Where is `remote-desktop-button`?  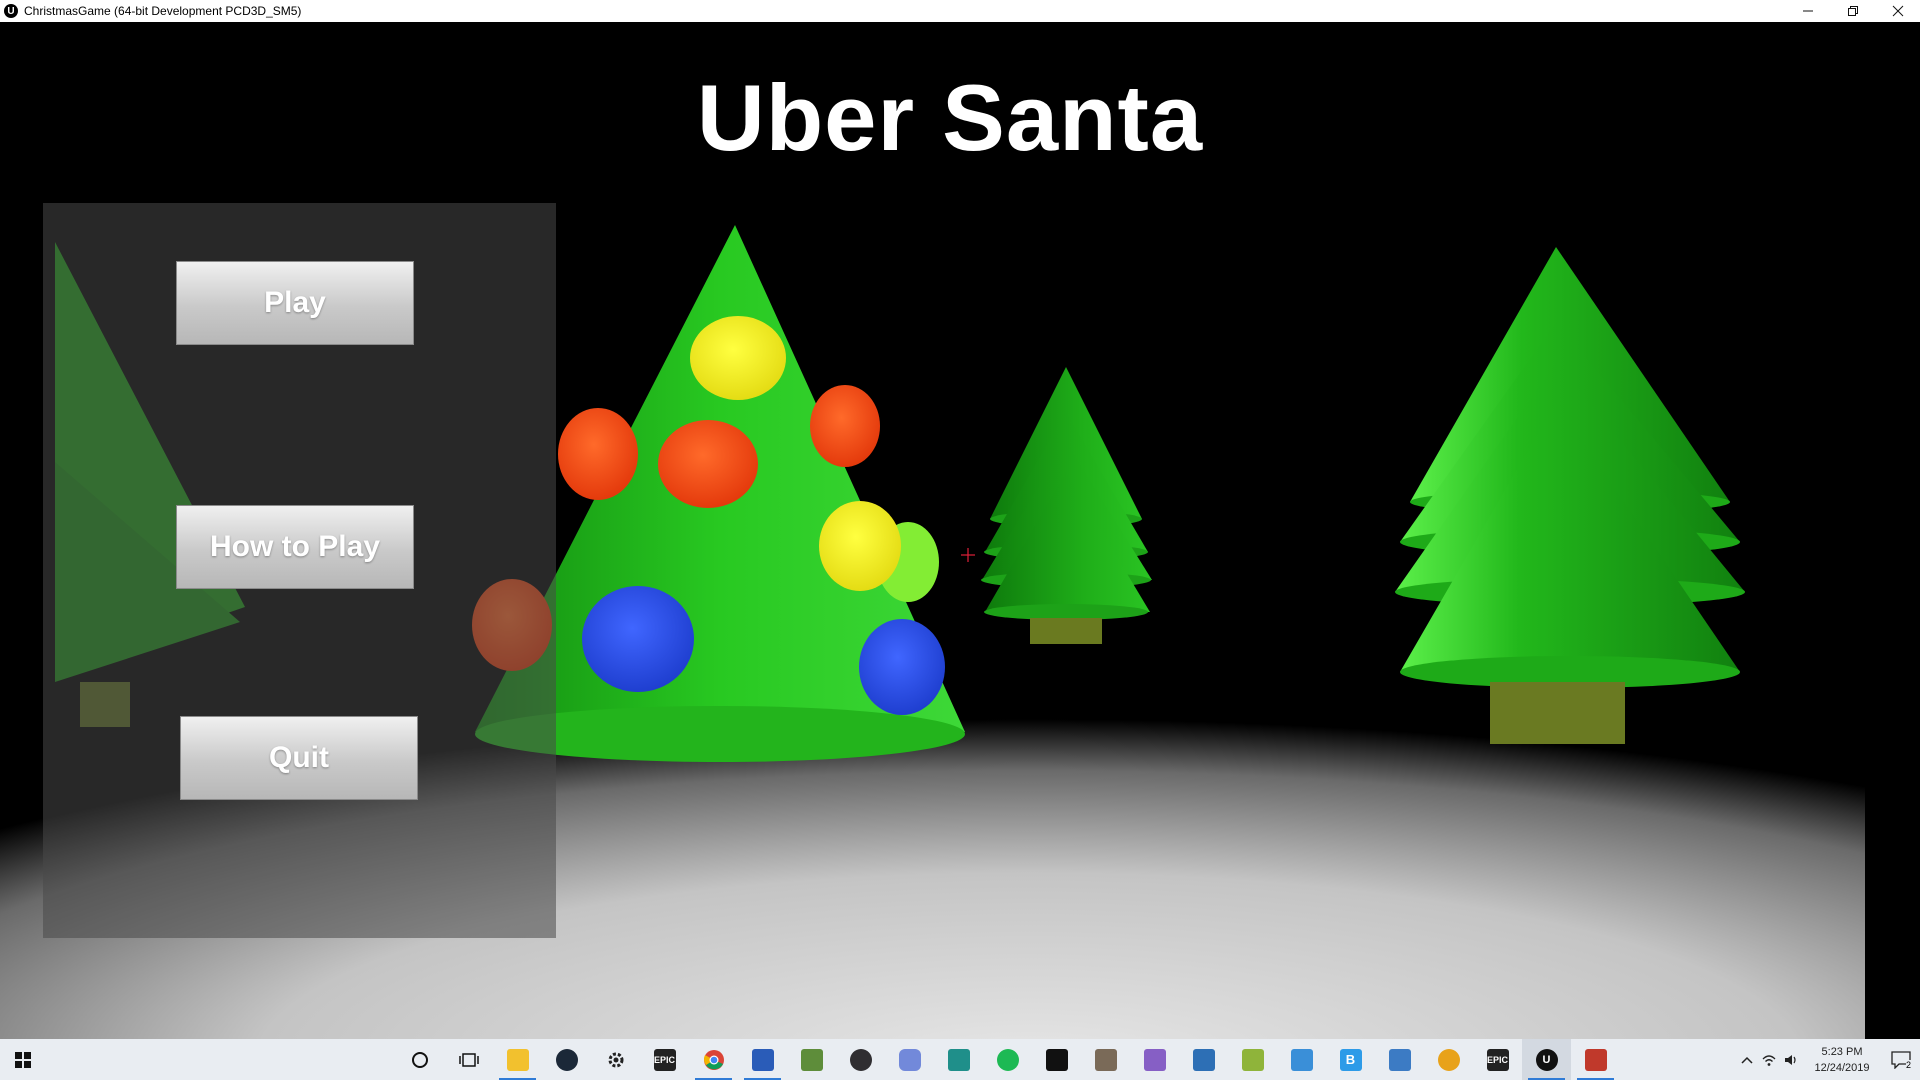
remote-desktop-button is located at coordinates (1399, 1059).